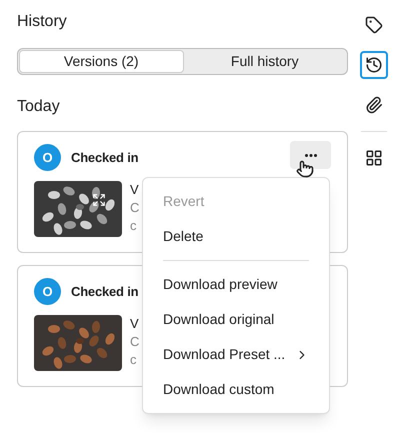 This screenshot has height=436, width=400. I want to click on tab: Versions (2), so click(101, 61).